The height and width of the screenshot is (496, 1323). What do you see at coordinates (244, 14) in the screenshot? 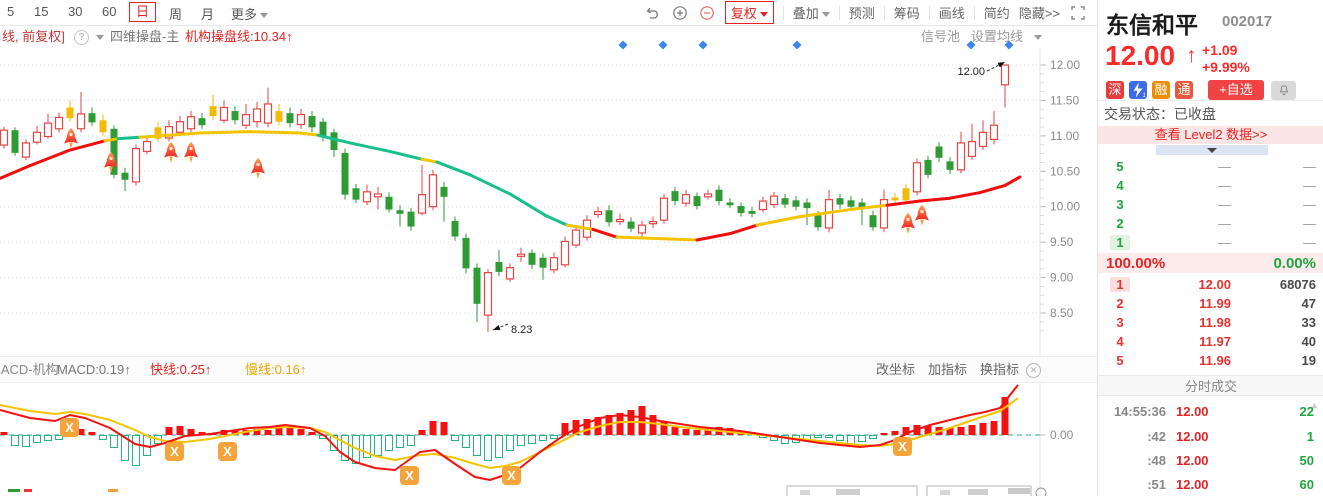
I see `period-more-label: 更多` at bounding box center [244, 14].